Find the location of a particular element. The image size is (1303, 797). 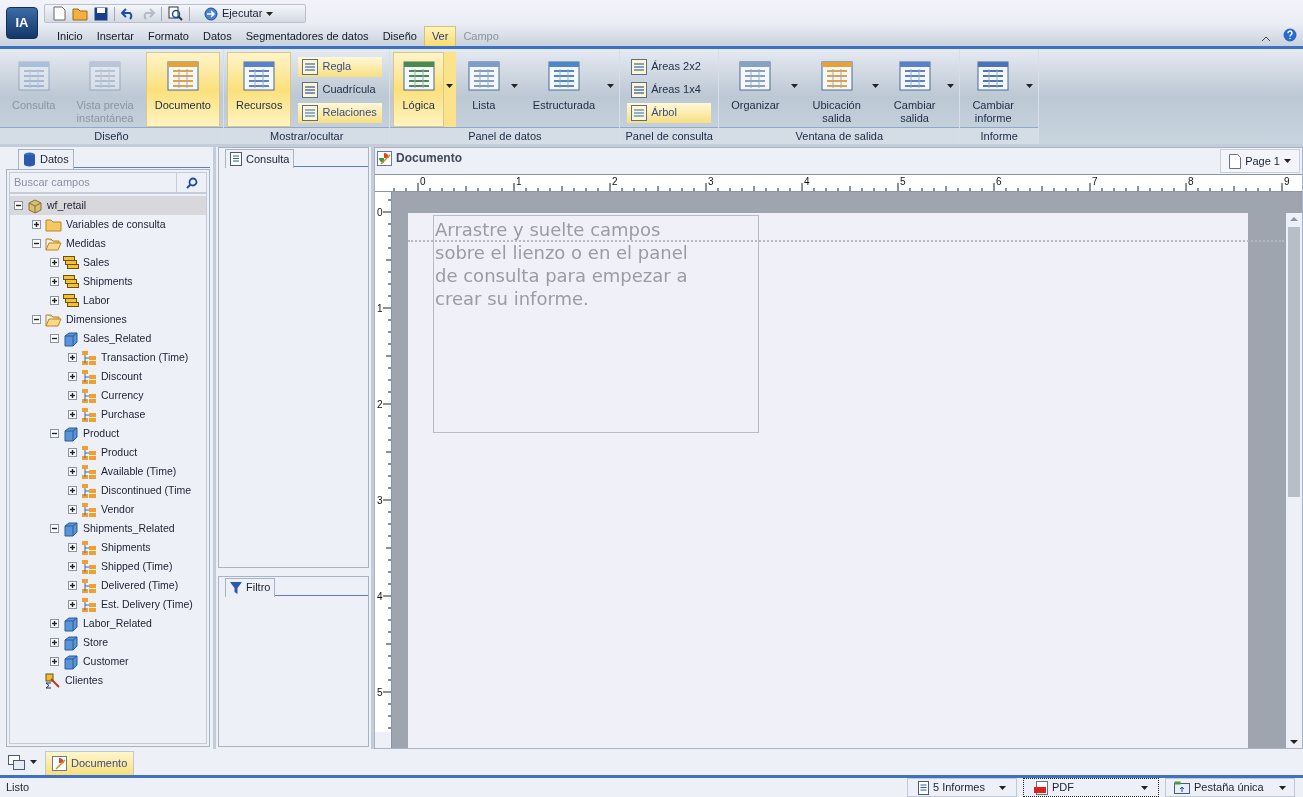

help-icon is located at coordinates (1290, 35).